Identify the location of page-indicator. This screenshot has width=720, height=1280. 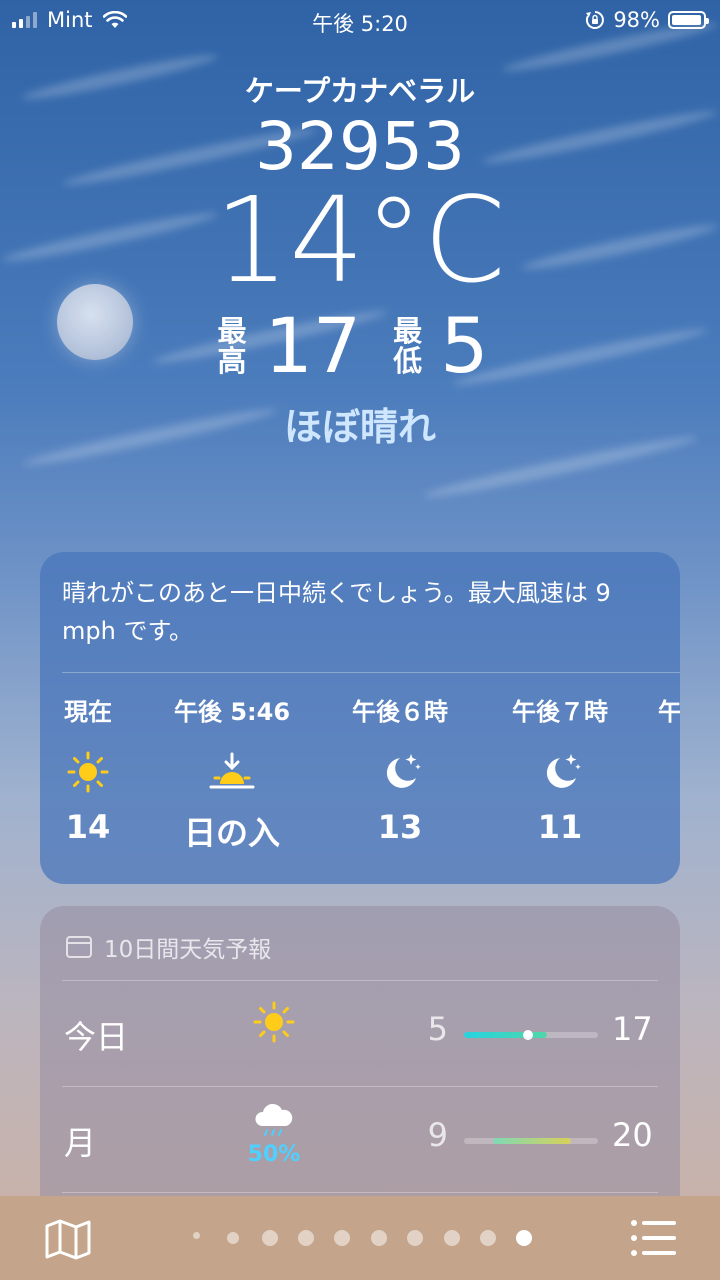
(360, 1238).